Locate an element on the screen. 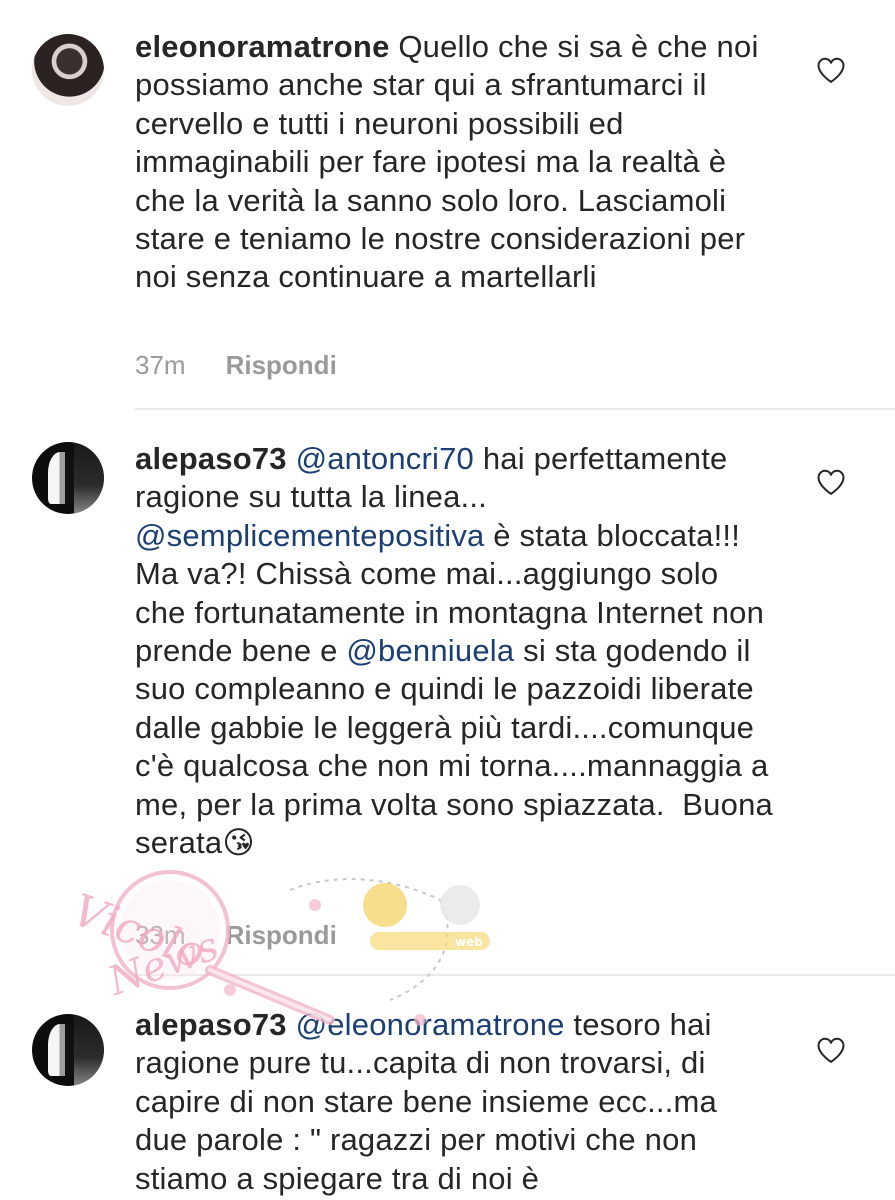 Image resolution: width=895 pixels, height=1200 pixels. comment-meta: 33m Rispondi is located at coordinates (236, 935).